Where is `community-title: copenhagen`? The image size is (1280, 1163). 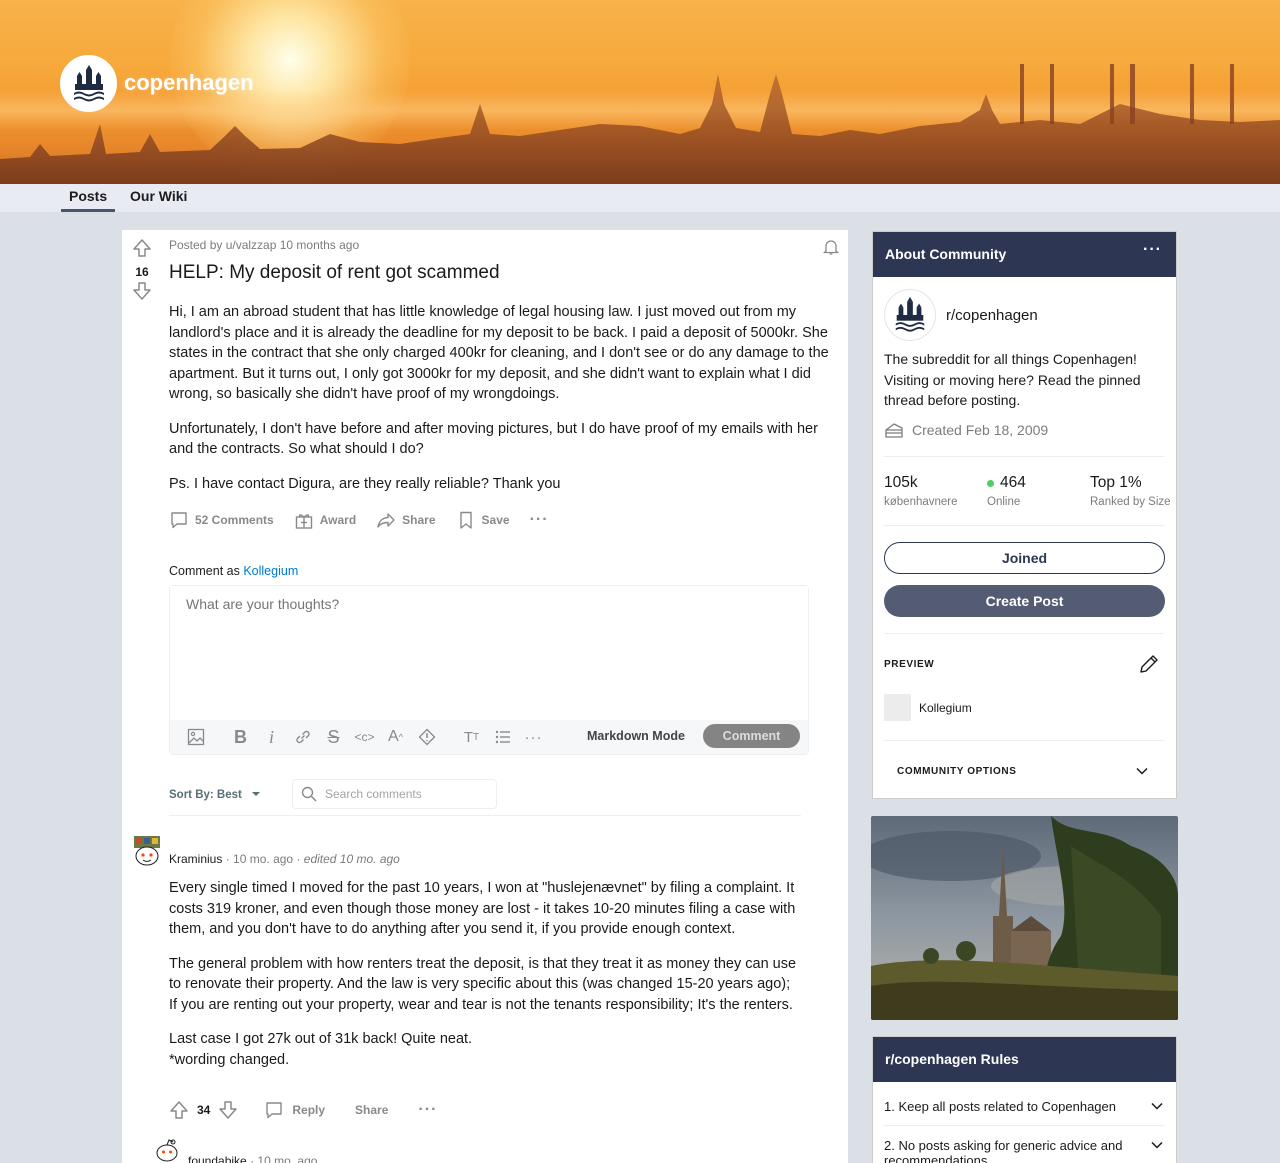 community-title: copenhagen is located at coordinates (189, 83).